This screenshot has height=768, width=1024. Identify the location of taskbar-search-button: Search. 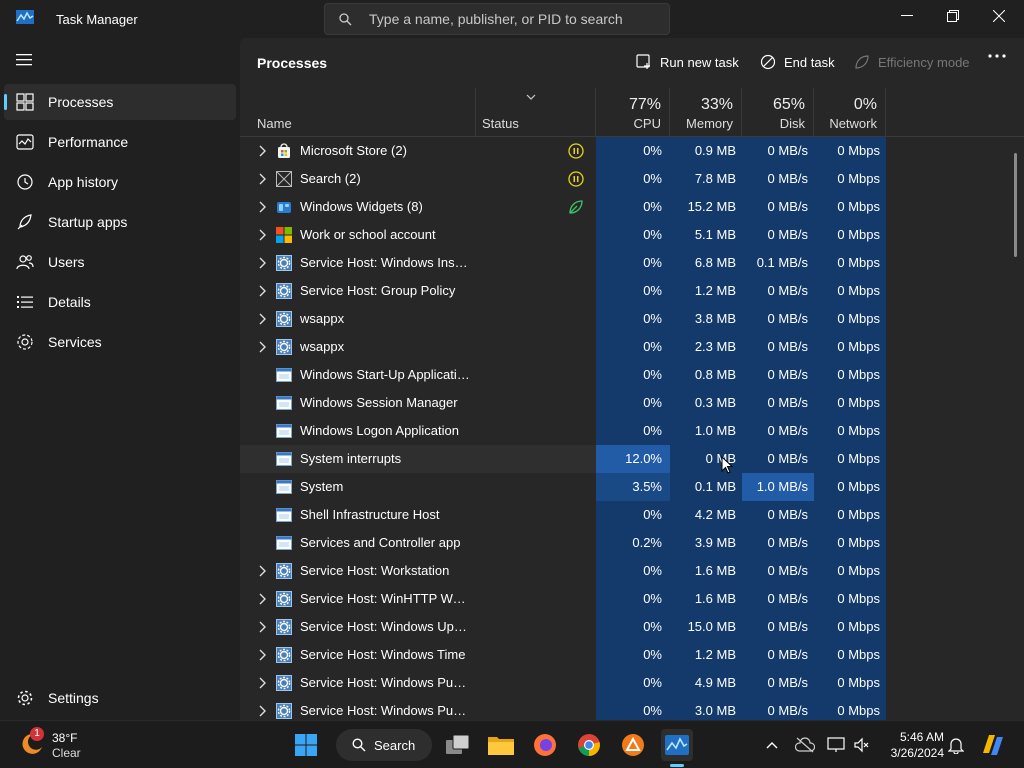
(384, 745).